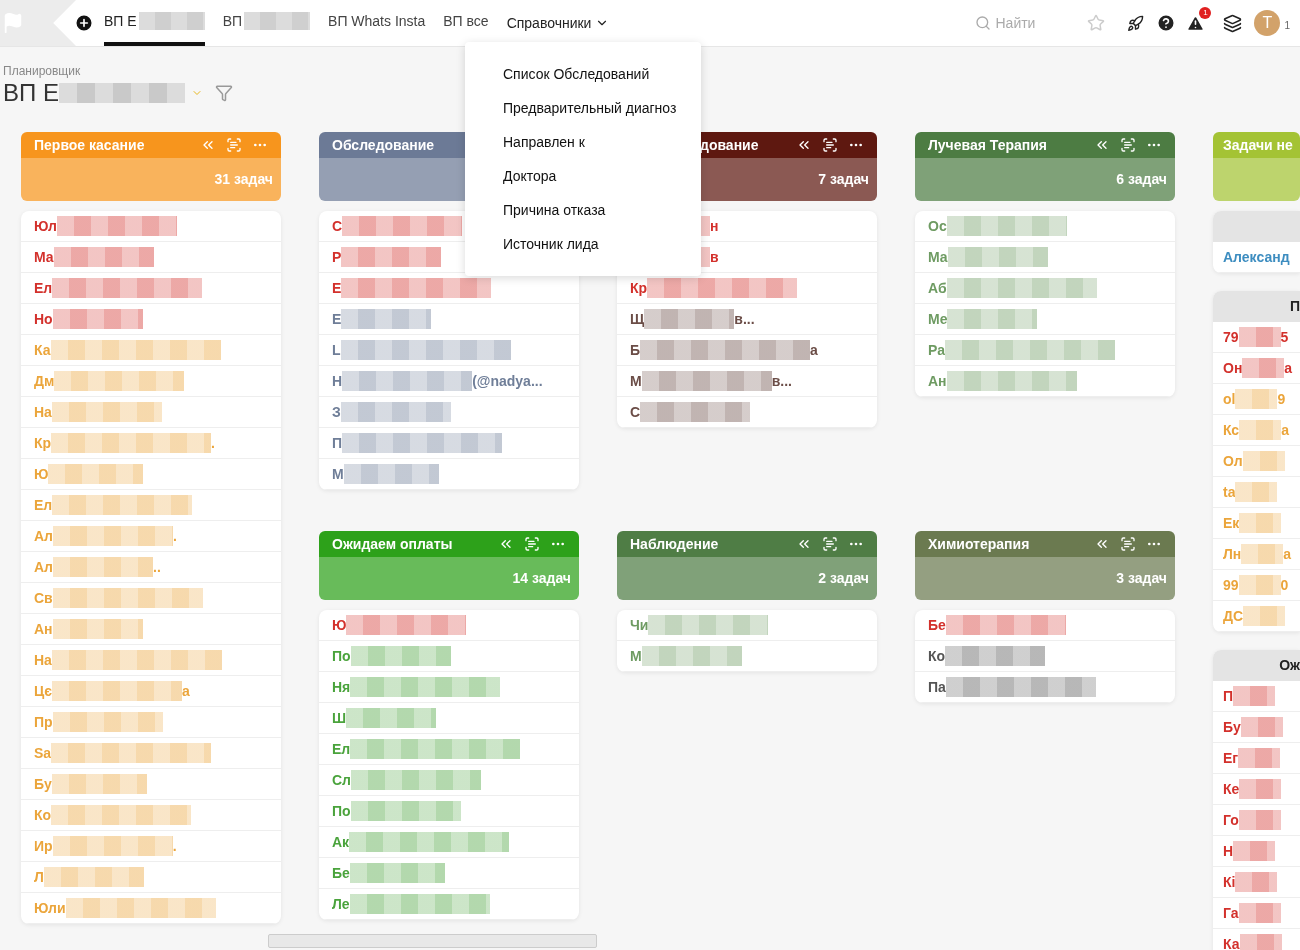  I want to click on task-name: н, so click(714, 226).